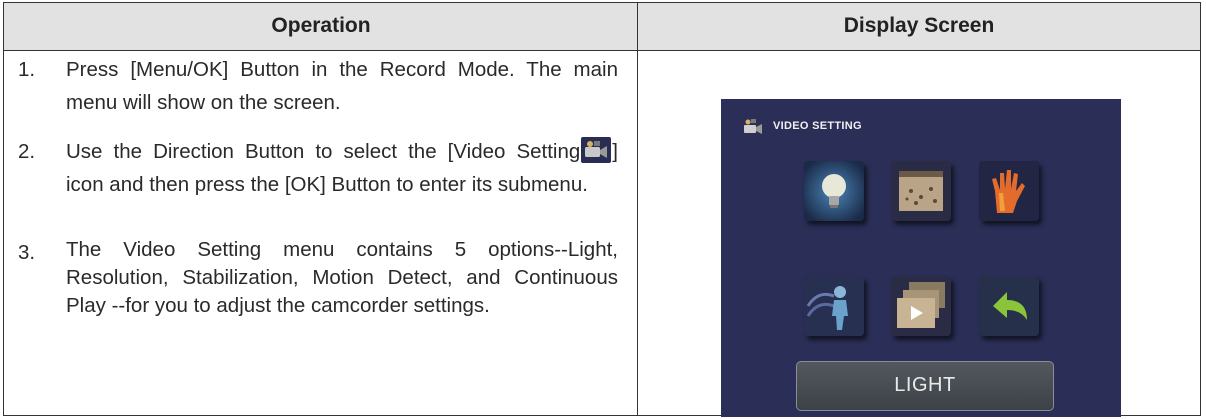 The width and height of the screenshot is (1206, 419). Describe the element at coordinates (27, 151) in the screenshot. I see `step-number: 2.` at that location.